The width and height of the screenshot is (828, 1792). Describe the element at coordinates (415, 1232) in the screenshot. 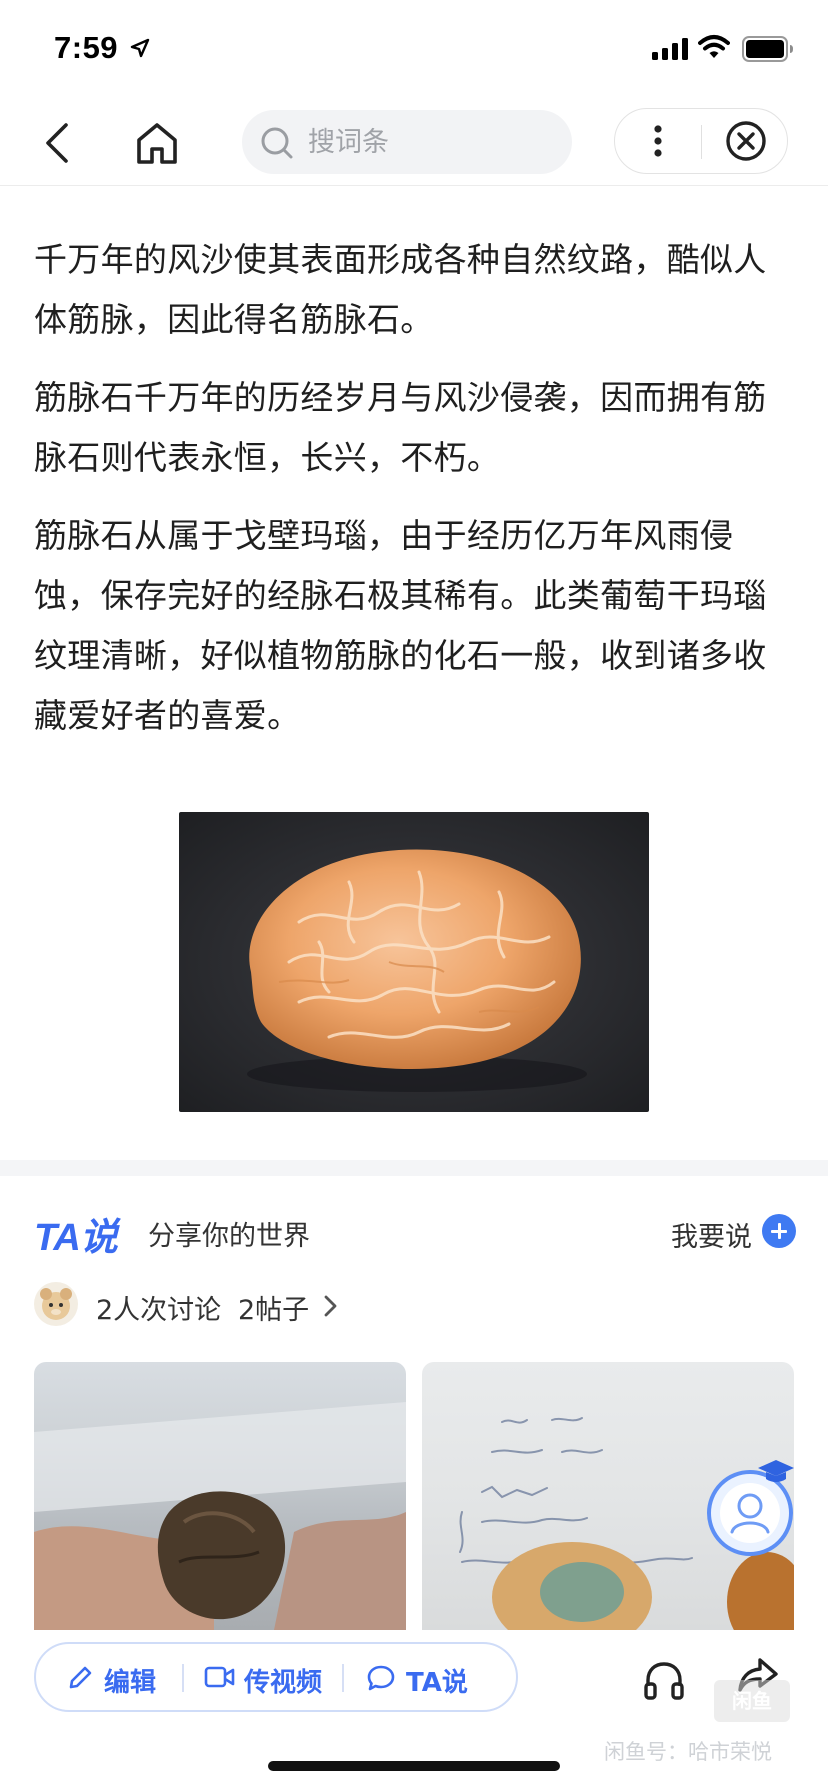

I see `ta-section-header: TA说 分享你的世界 我要说` at that location.